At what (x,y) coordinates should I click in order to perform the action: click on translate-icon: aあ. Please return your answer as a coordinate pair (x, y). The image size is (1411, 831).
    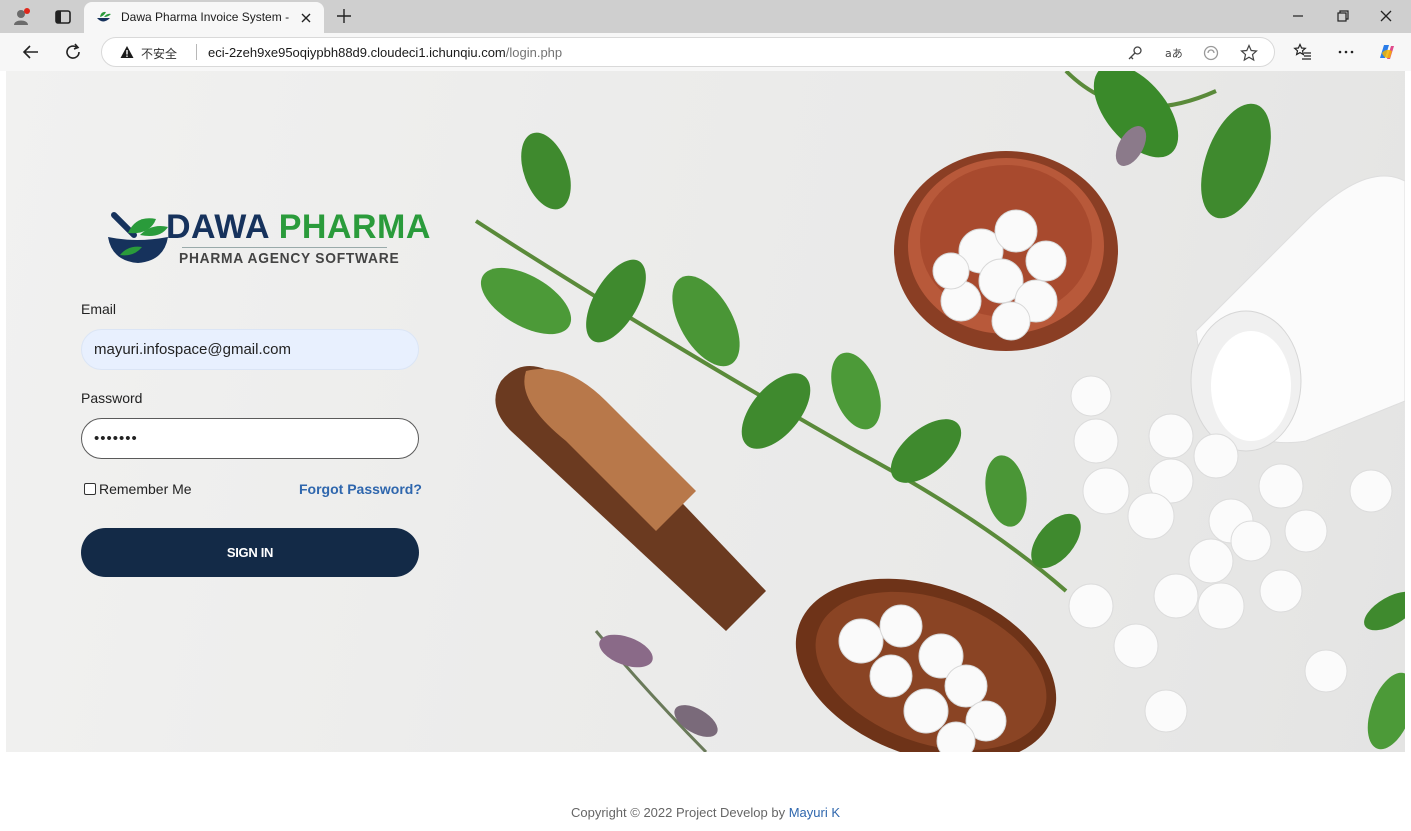
    Looking at the image, I should click on (1173, 53).